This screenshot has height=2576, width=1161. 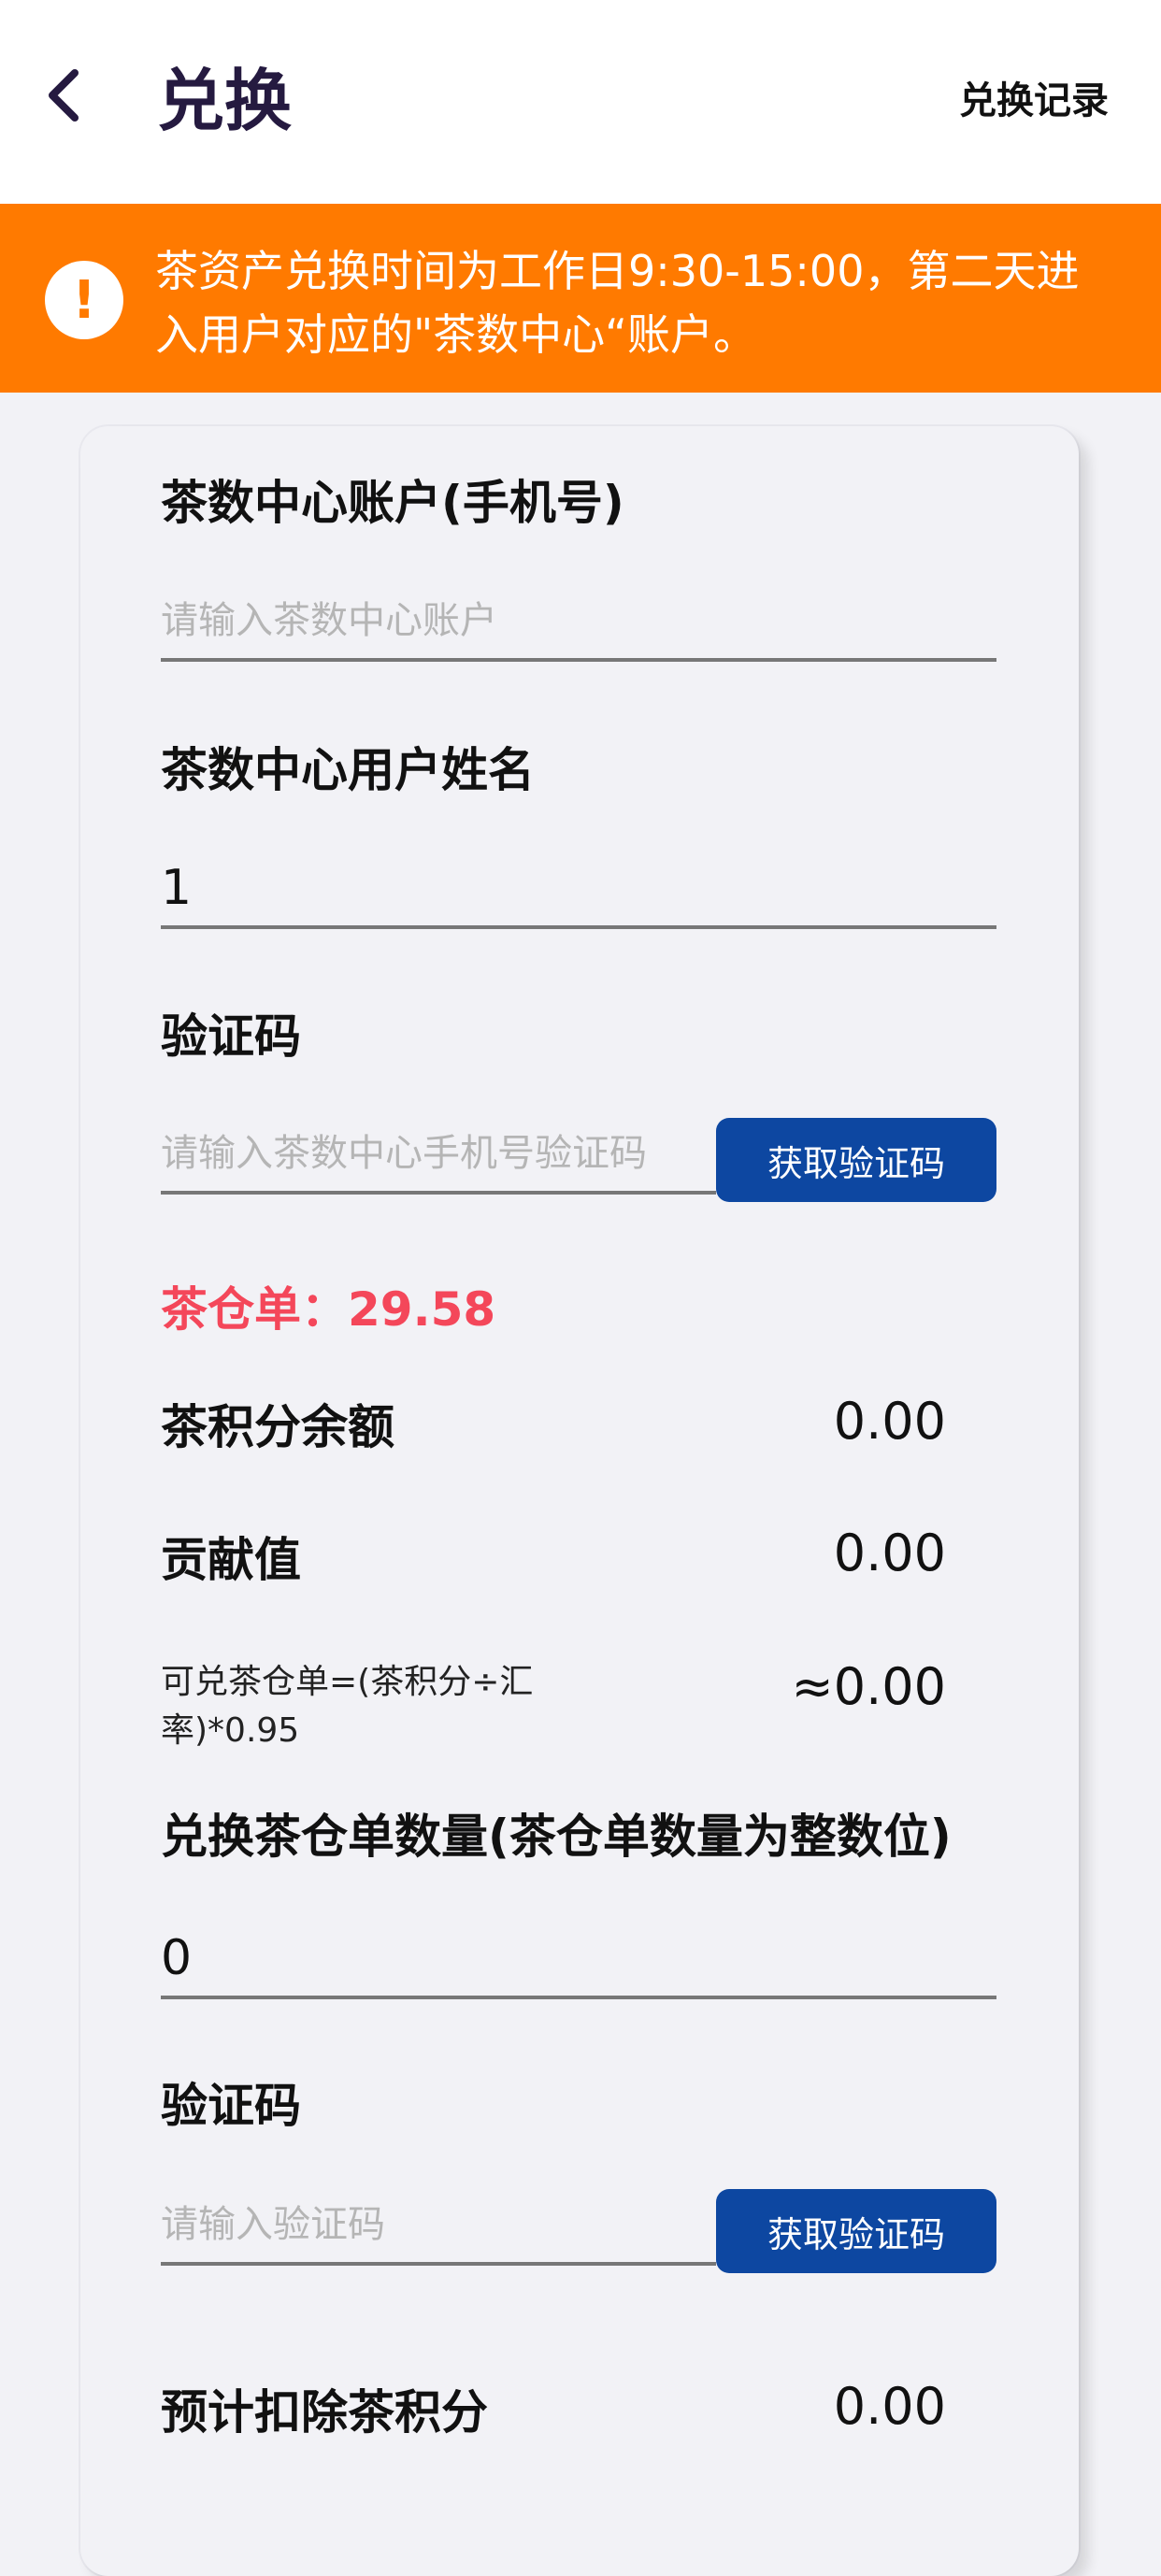 What do you see at coordinates (889, 1421) in the screenshot?
I see `points-balance-value: 0.00` at bounding box center [889, 1421].